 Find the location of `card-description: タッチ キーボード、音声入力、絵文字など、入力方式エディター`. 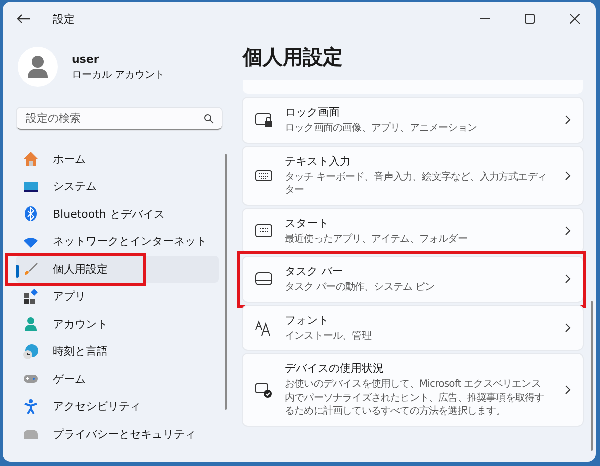

card-description: タッチ キーボード、音声入力、絵文字など、入力方式エディター is located at coordinates (416, 184).